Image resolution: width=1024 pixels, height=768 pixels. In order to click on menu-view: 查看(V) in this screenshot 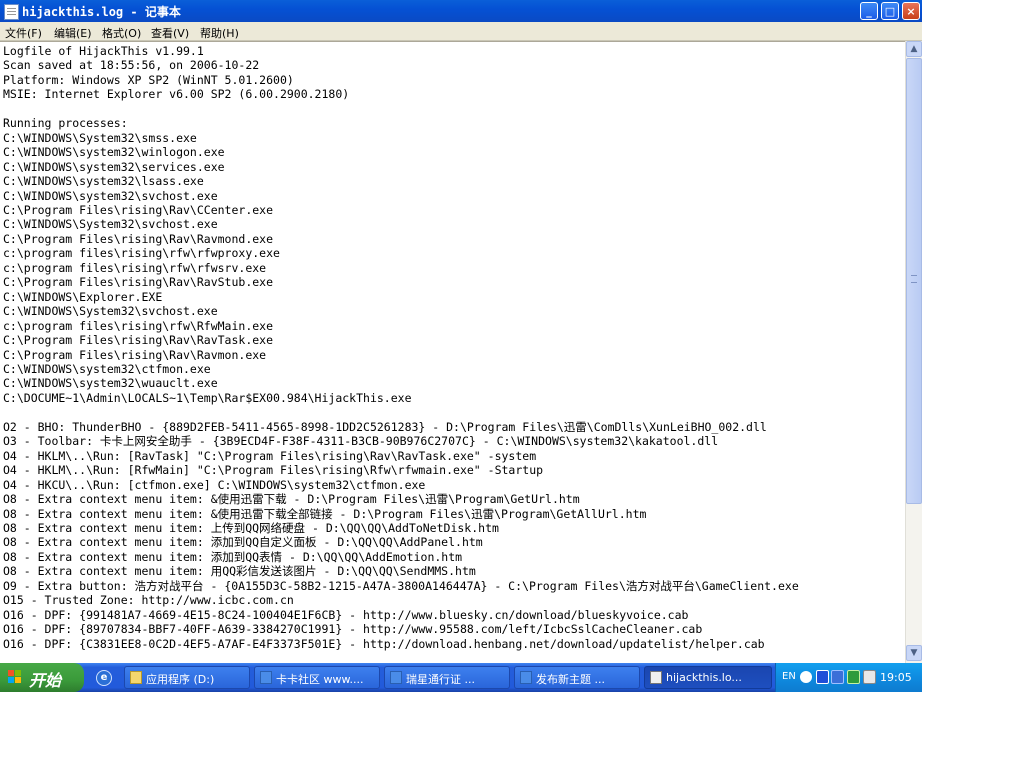, I will do `click(170, 33)`.